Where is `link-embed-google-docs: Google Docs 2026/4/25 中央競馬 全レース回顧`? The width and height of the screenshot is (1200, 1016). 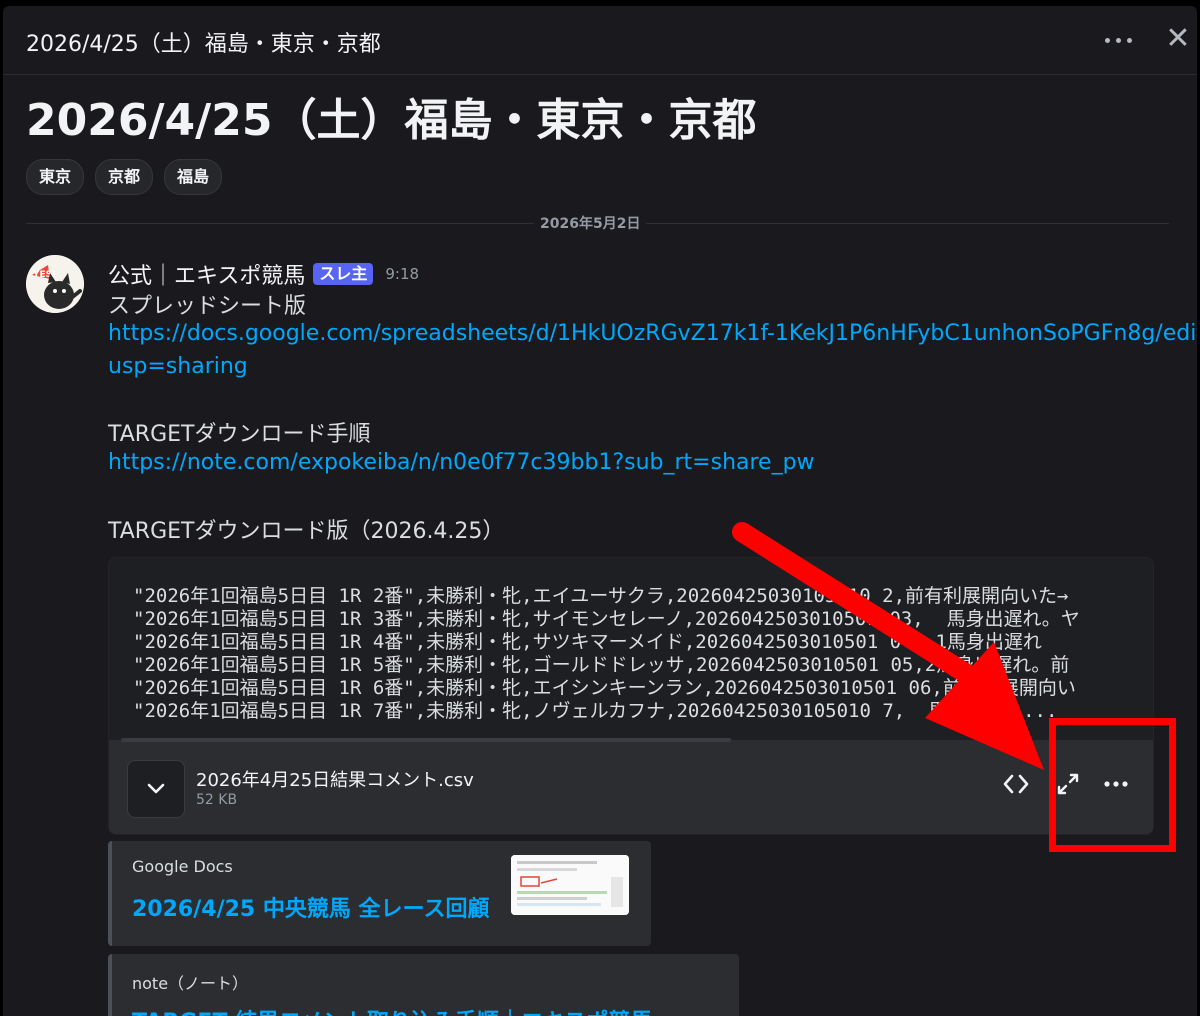
link-embed-google-docs: Google Docs 2026/4/25 中央競馬 全レース回顧 is located at coordinates (379, 893).